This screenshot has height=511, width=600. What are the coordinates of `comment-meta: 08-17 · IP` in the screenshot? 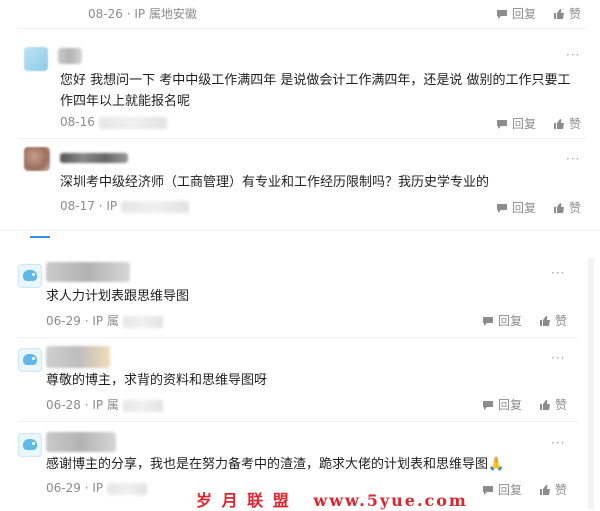 It's located at (124, 206).